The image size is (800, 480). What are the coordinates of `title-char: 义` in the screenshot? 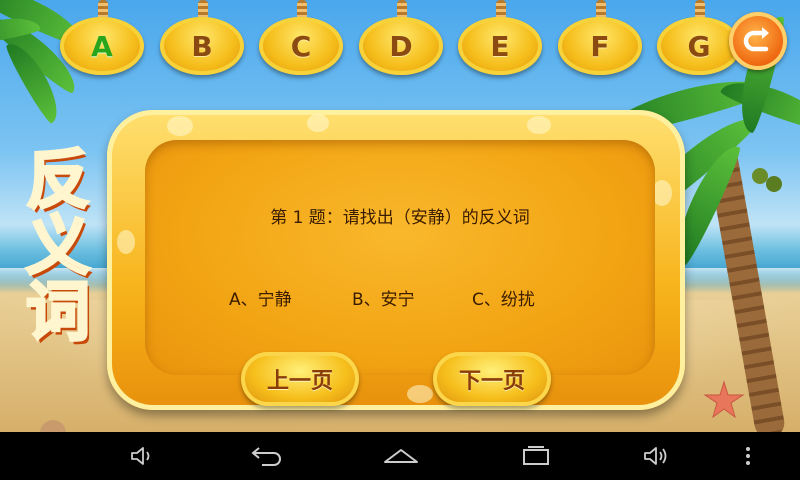 It's located at (58, 247).